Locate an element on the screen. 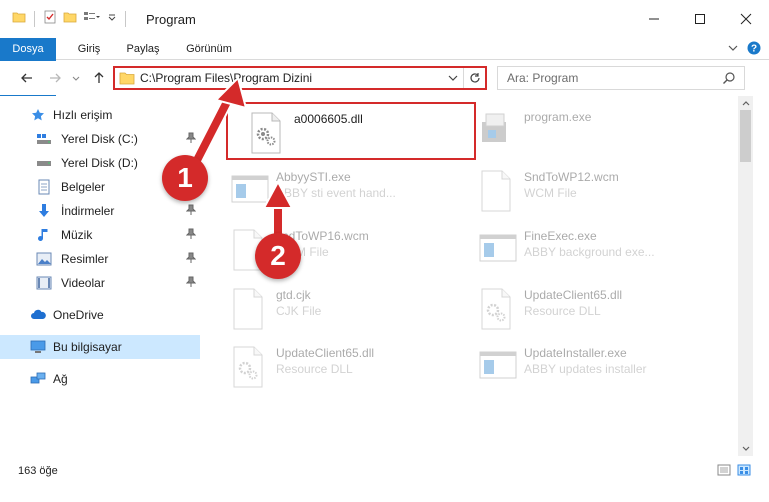 The width and height of the screenshot is (769, 502). file-item-sndtowp16-wcm: sndToWP16.wcm WCM File is located at coordinates (335, 250).